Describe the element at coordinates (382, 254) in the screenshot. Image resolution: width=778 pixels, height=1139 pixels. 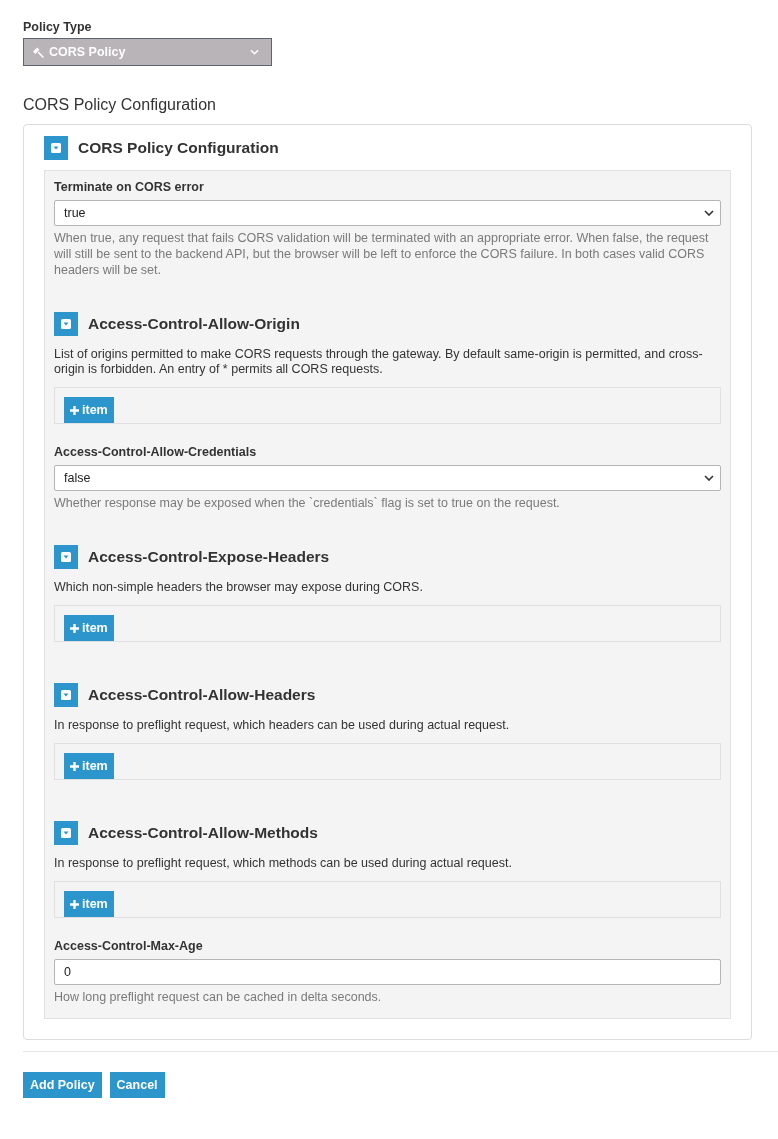
I see `help-text: When true, any request that fails CORS validation will be terminated with an appropriate error. When false, the request will still be sent to the backend API, but the browser will be left to enforce the CORS failure. In both cases valid CORS headers will be set.` at that location.